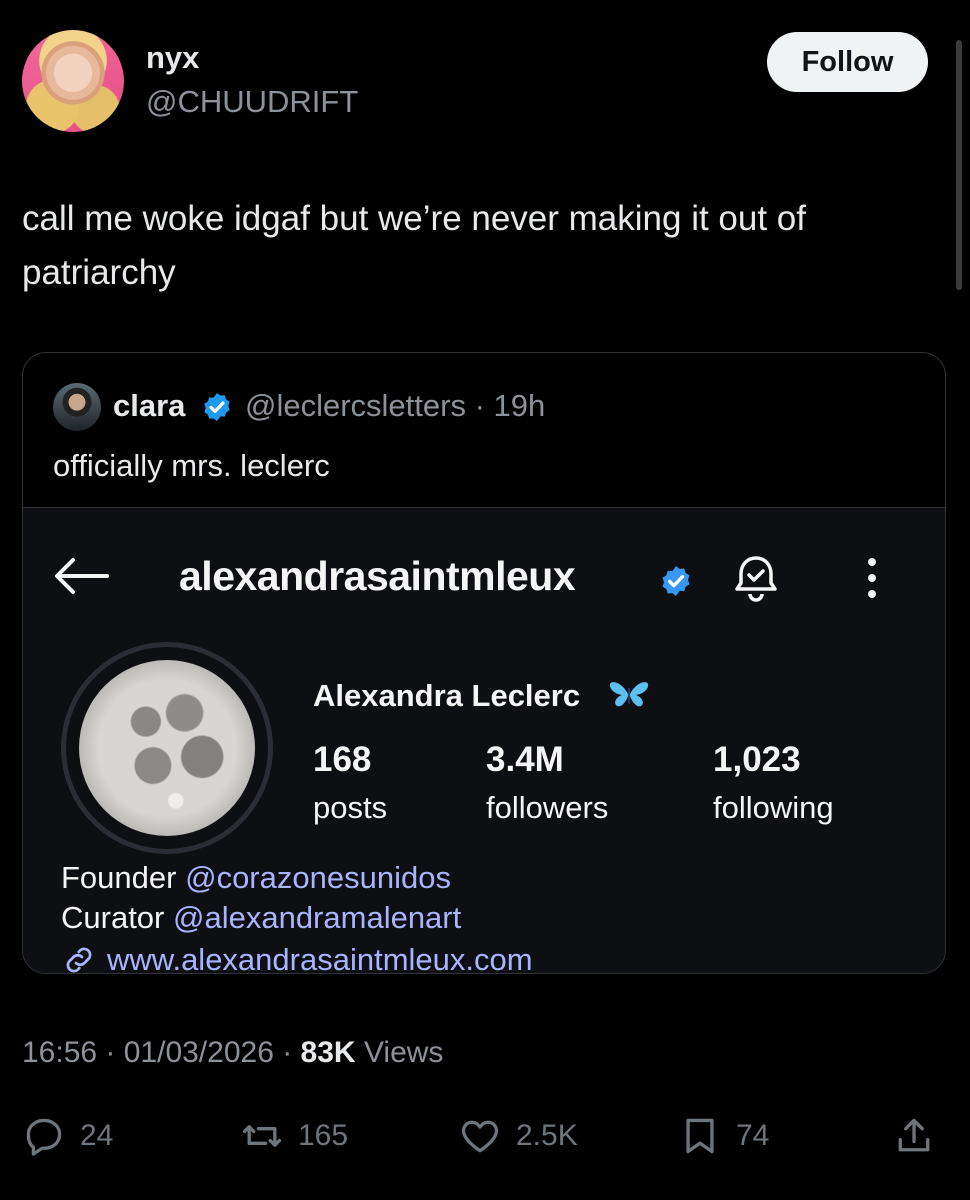  Describe the element at coordinates (872, 578) in the screenshot. I see `more-options-icon` at that location.